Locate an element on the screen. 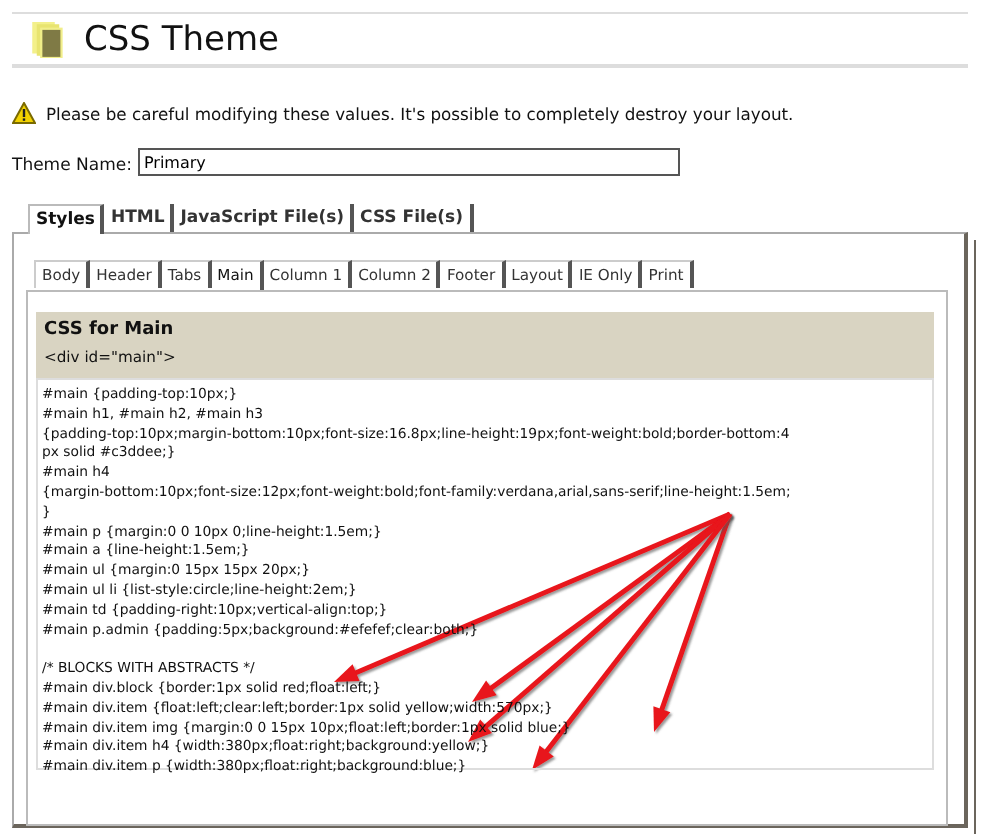 The height and width of the screenshot is (834, 1000). tab: Styles is located at coordinates (66, 219).